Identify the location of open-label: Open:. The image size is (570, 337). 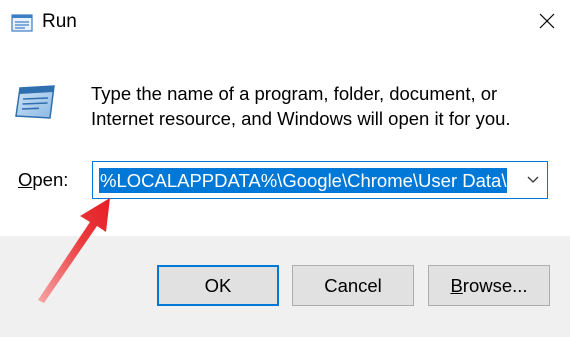
(43, 180).